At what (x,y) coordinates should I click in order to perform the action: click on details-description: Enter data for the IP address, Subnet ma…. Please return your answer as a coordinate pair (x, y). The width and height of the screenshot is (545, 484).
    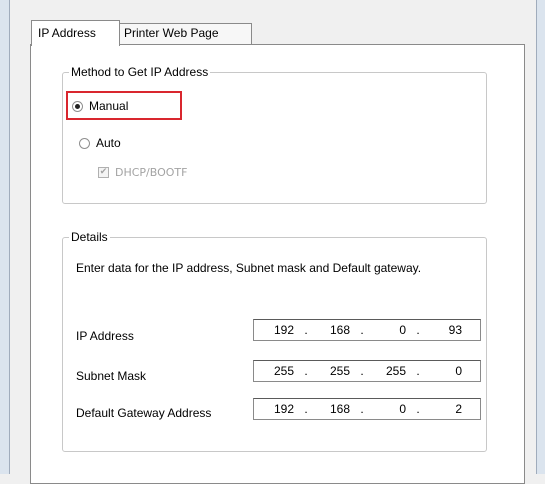
    Looking at the image, I should click on (249, 268).